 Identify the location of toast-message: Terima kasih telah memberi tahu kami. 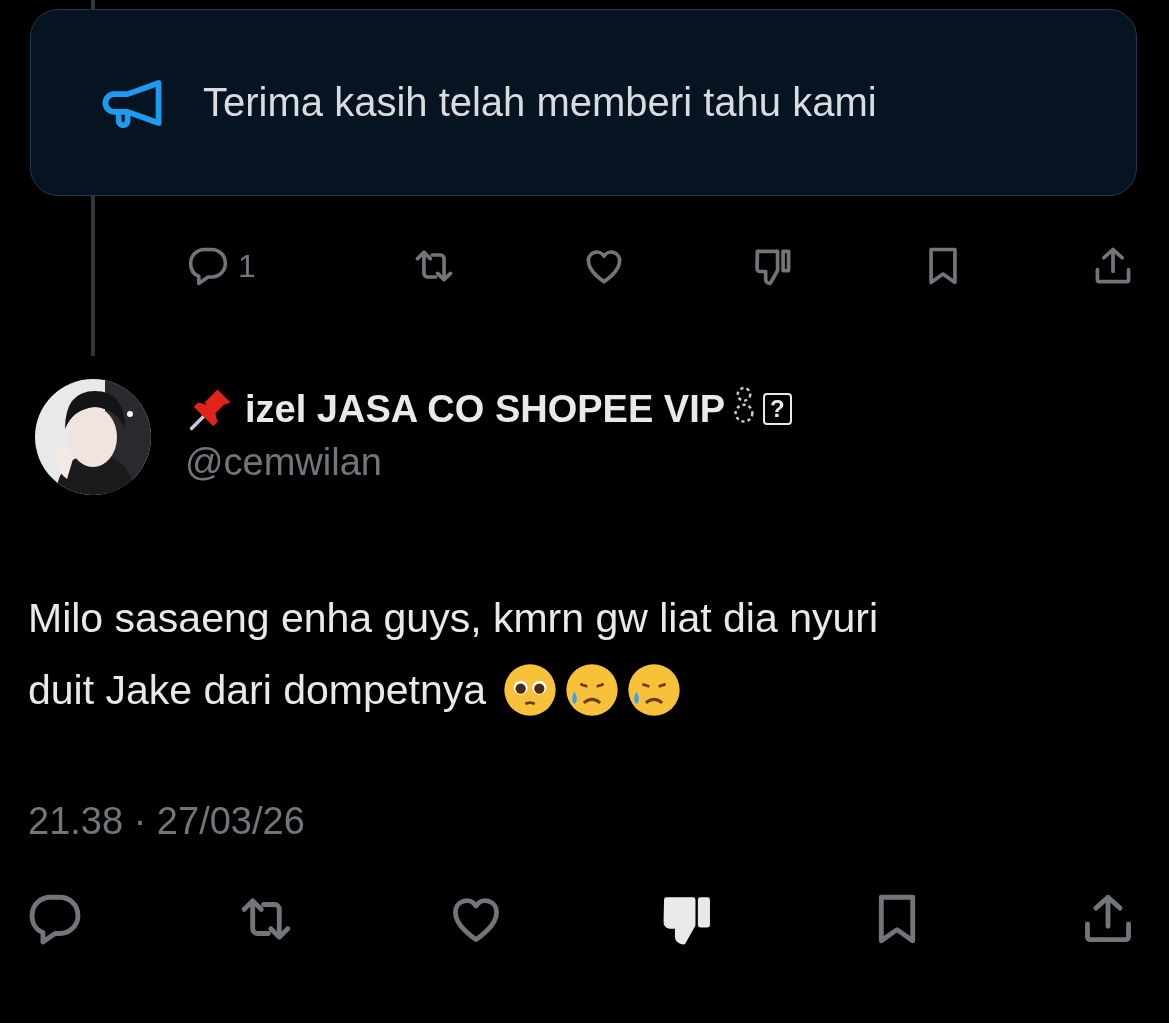
(540, 102).